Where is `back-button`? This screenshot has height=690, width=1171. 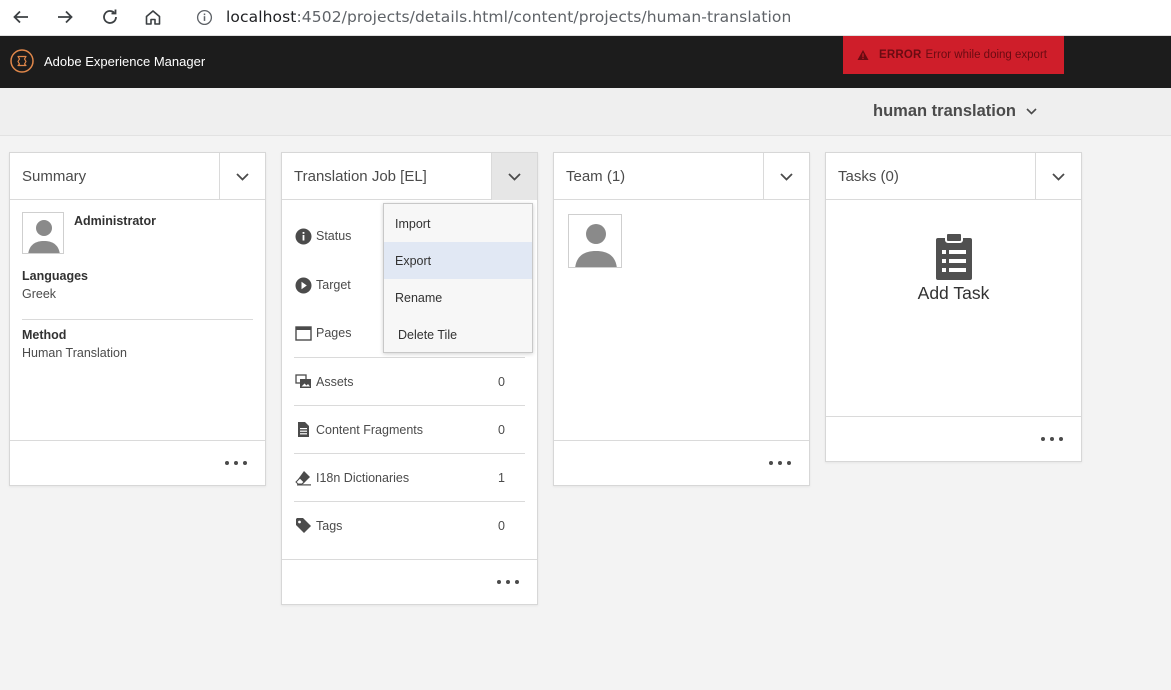 back-button is located at coordinates (21, 17).